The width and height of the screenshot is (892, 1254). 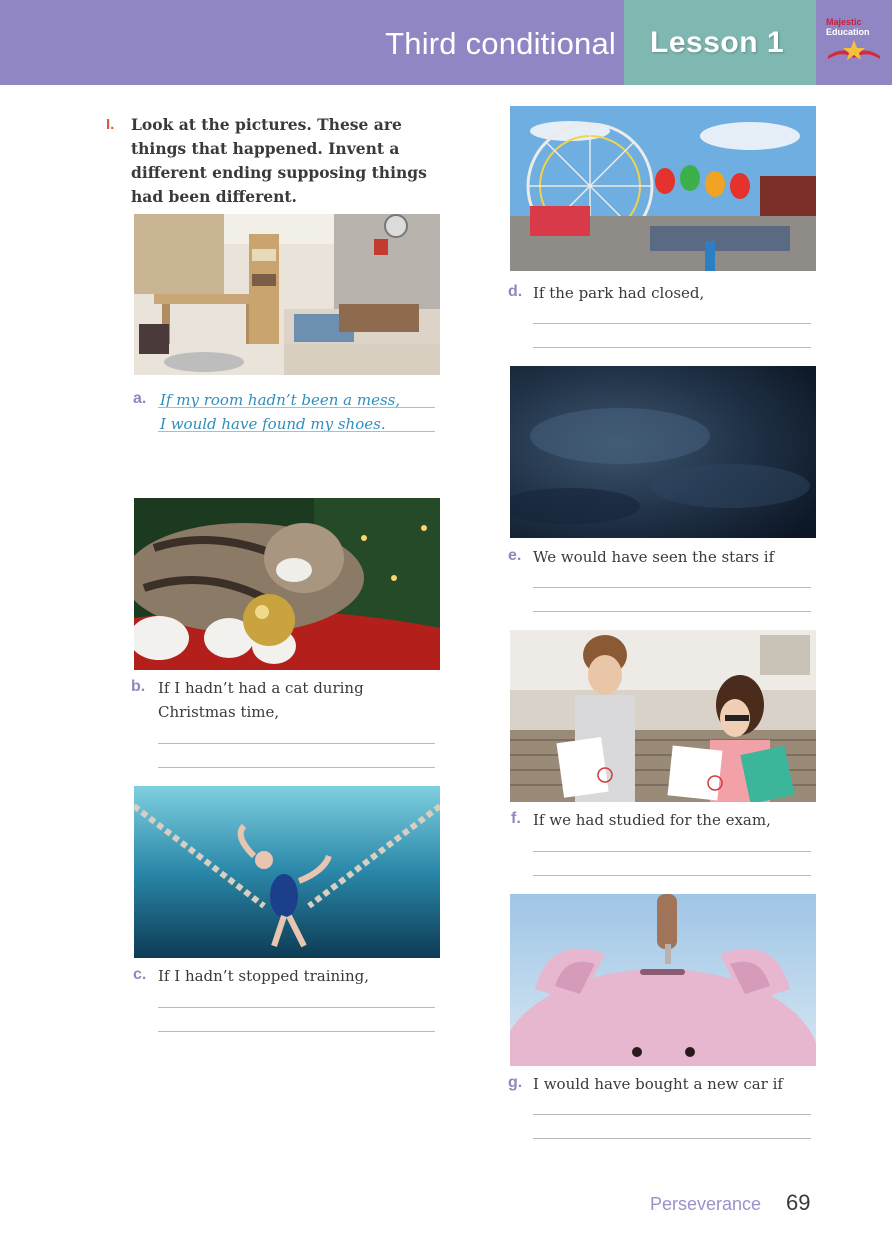 What do you see at coordinates (854, 50) in the screenshot?
I see `logo-book-icon` at bounding box center [854, 50].